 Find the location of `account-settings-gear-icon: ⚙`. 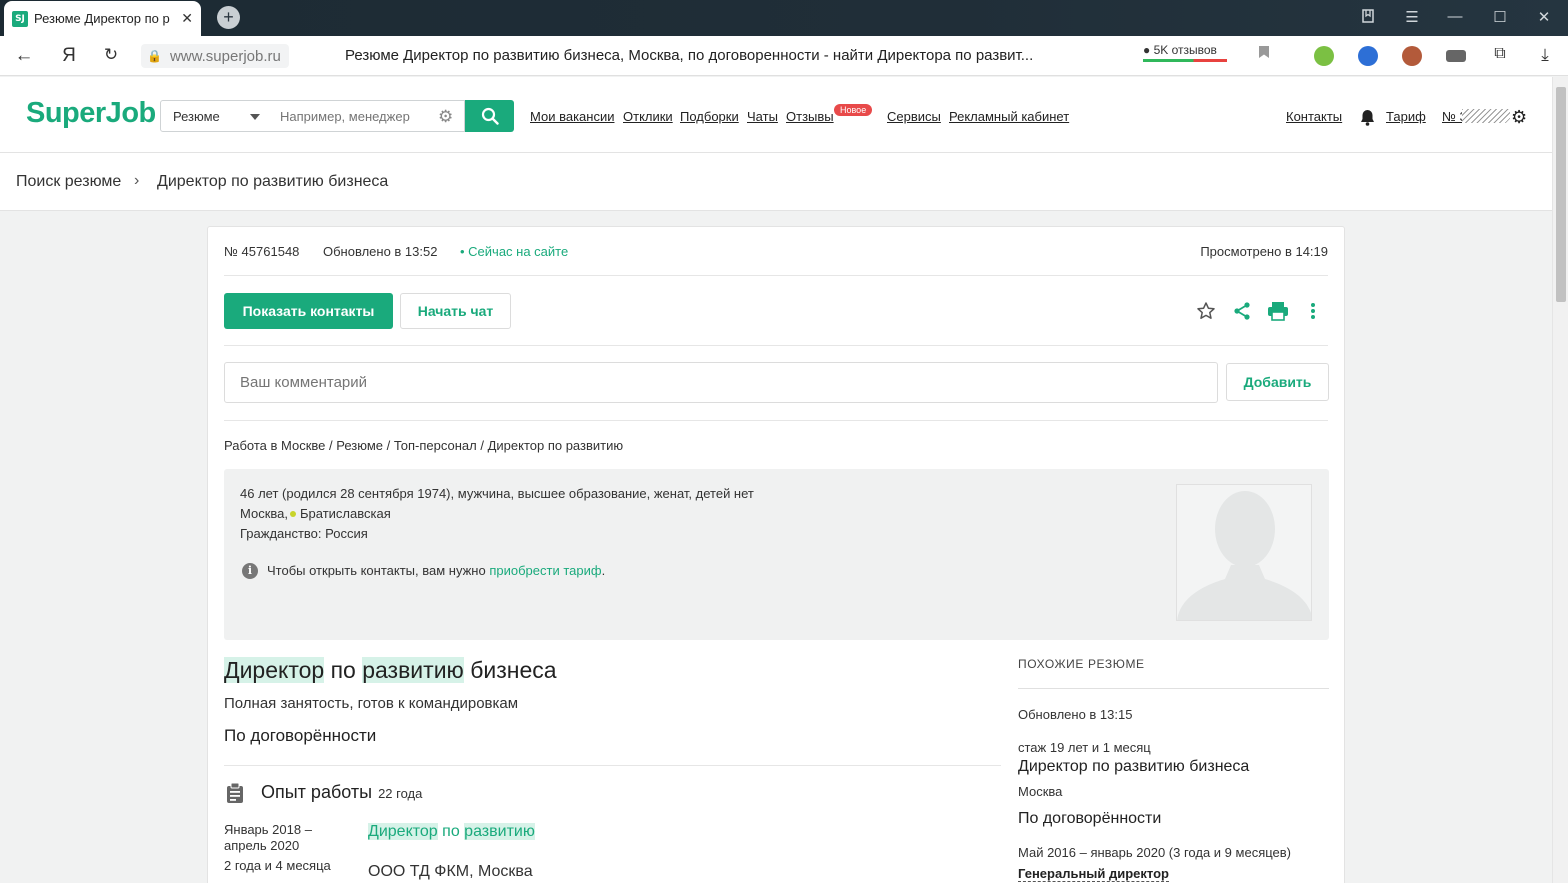

account-settings-gear-icon: ⚙ is located at coordinates (1519, 117).